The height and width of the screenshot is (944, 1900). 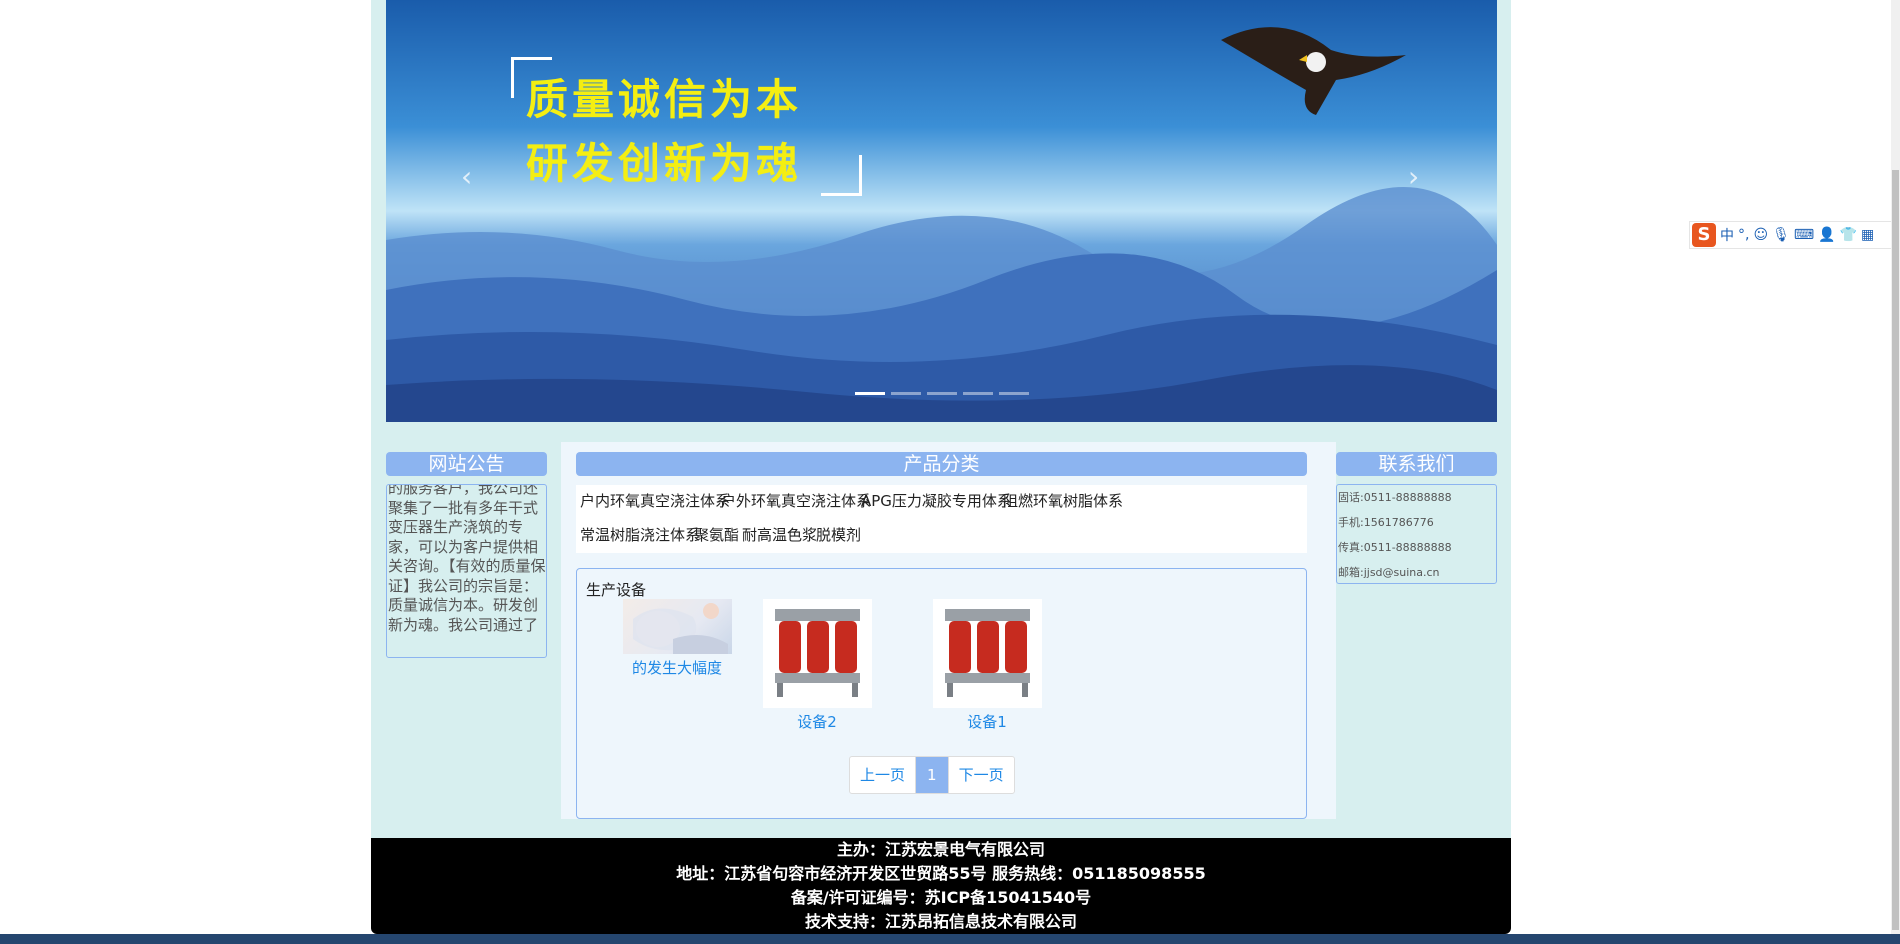 What do you see at coordinates (841, 175) in the screenshot?
I see `slogan-bracket-right` at bounding box center [841, 175].